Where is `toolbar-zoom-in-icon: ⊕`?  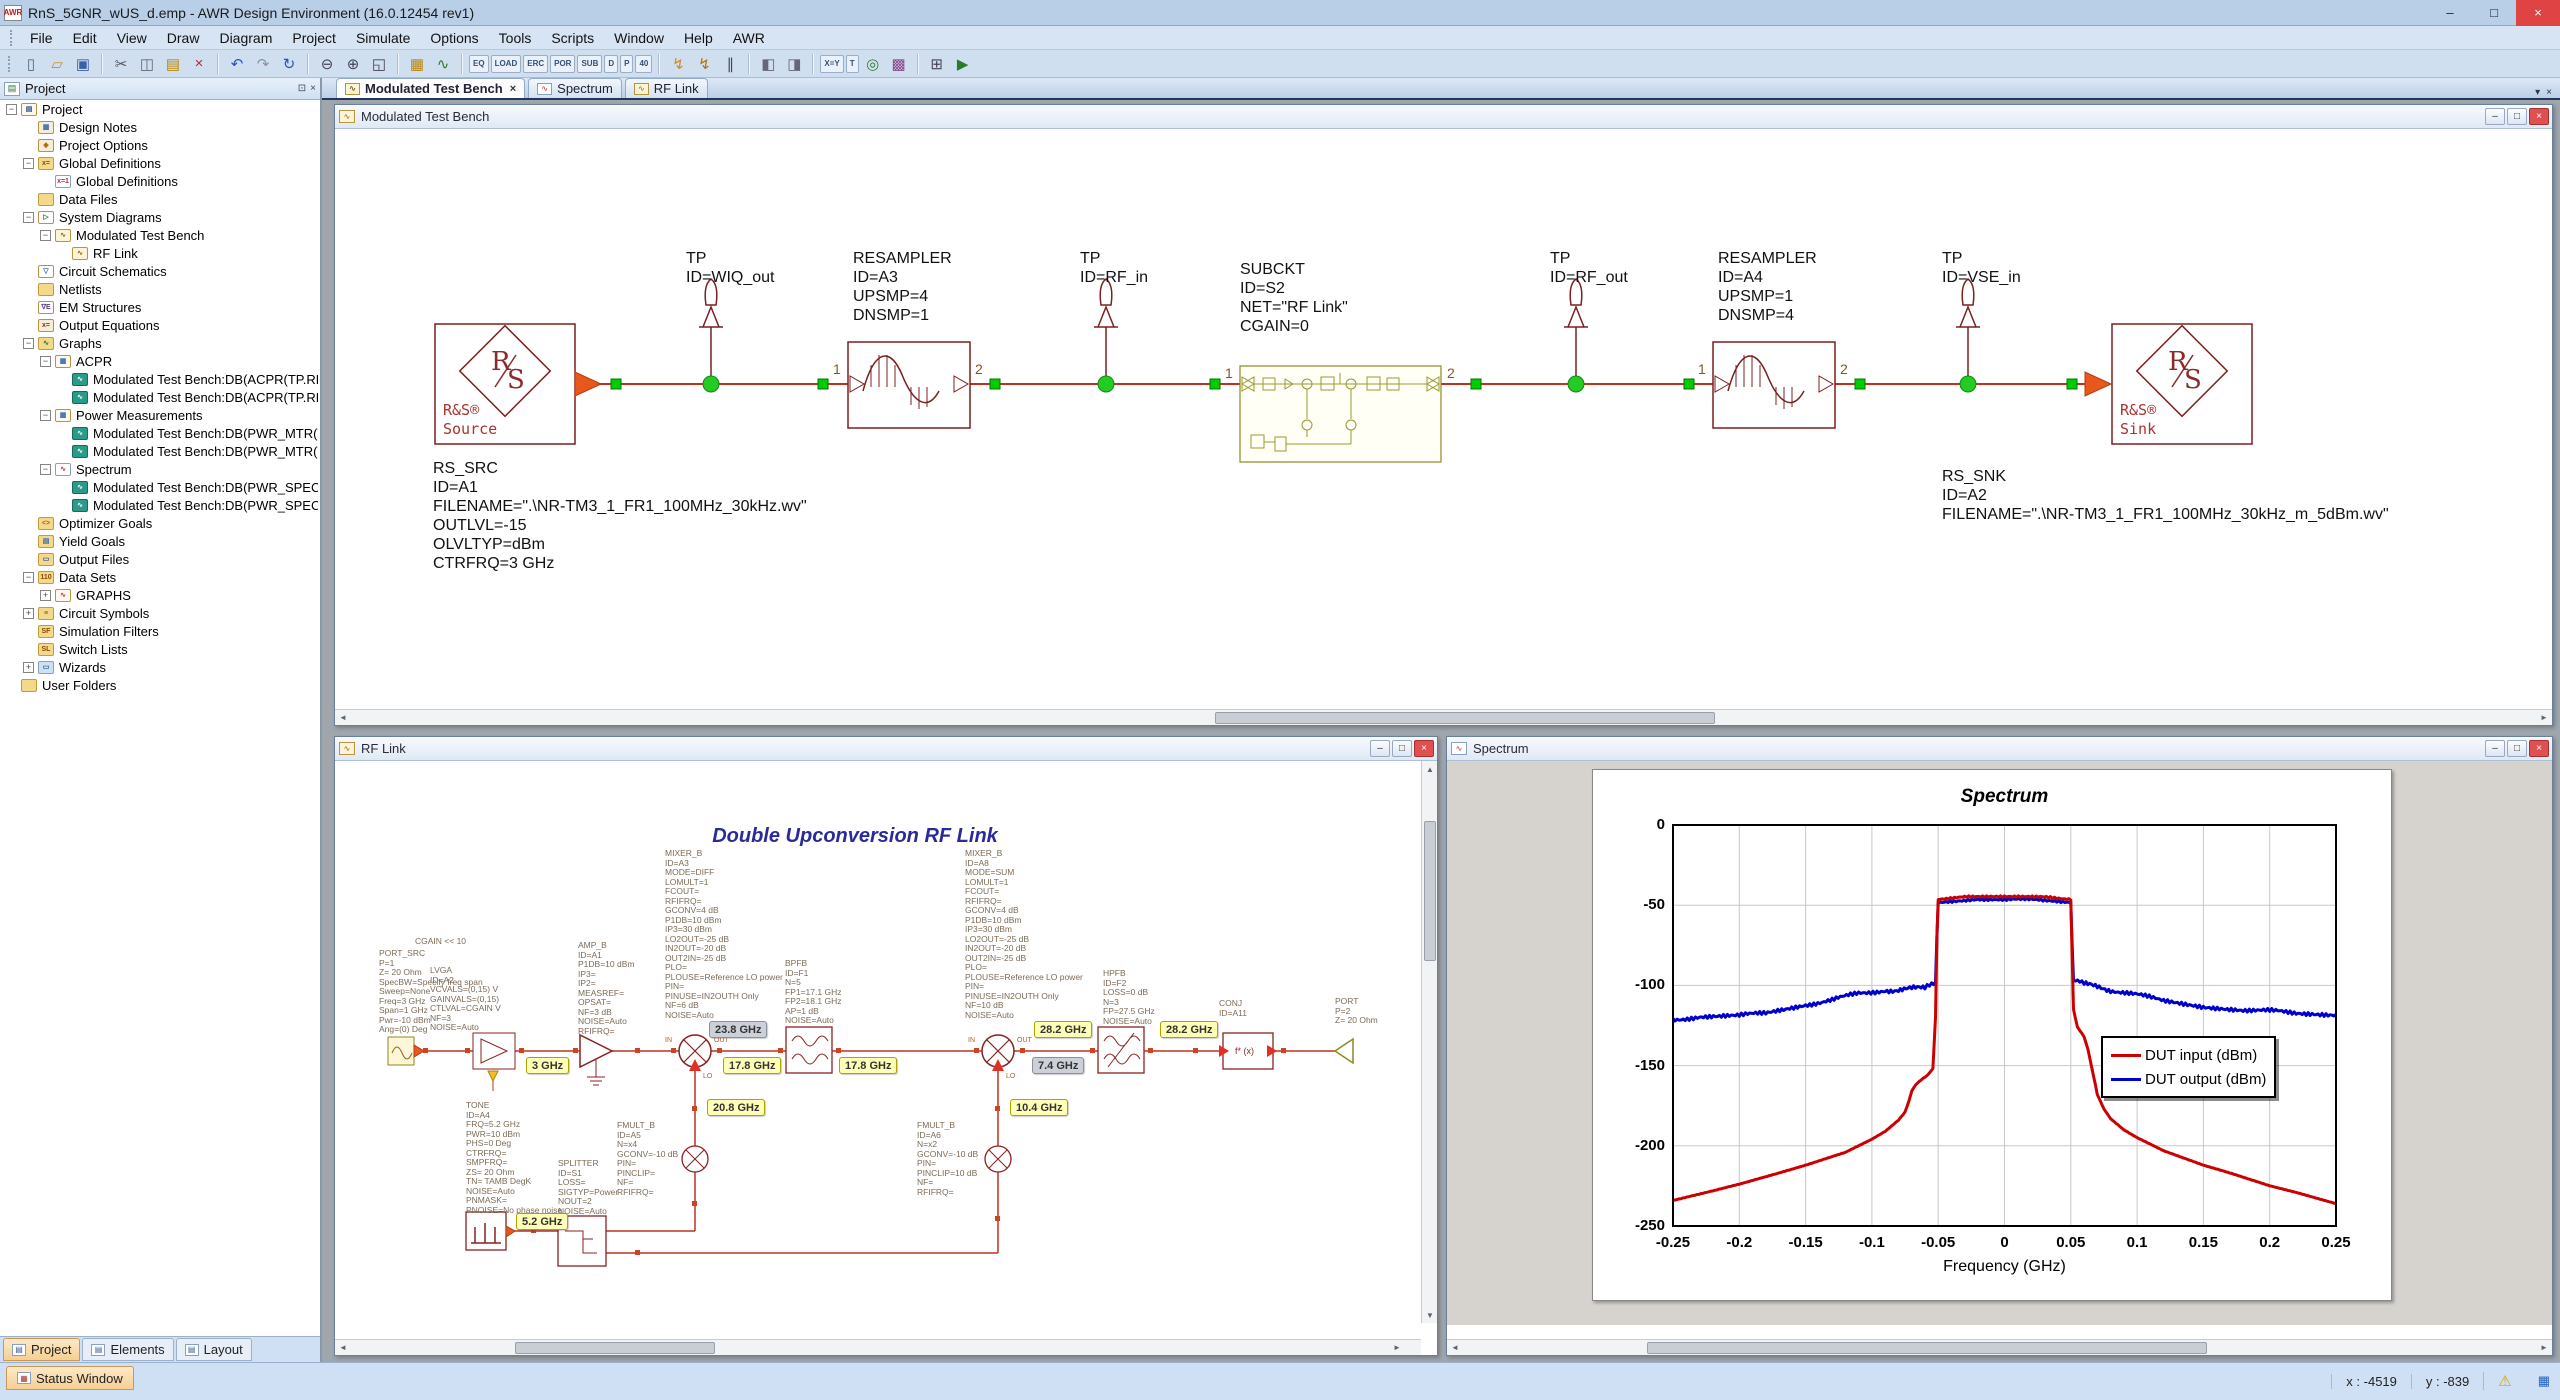
toolbar-zoom-in-icon: ⊕ is located at coordinates (353, 64).